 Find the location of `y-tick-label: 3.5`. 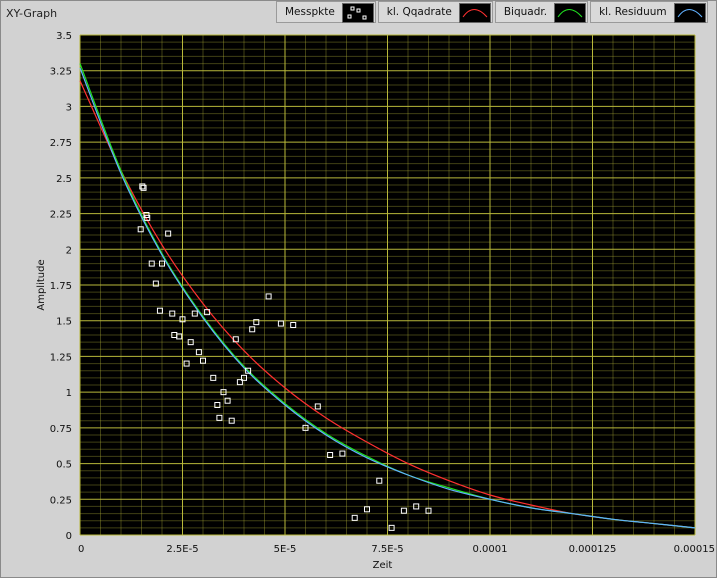

y-tick-label: 3.5 is located at coordinates (64, 36).